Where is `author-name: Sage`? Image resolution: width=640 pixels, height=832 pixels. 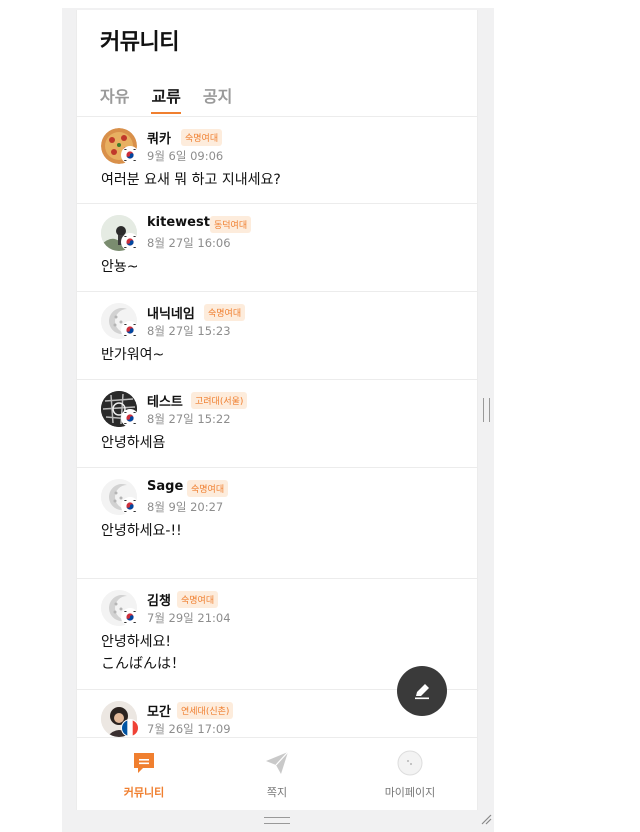
author-name: Sage is located at coordinates (165, 486).